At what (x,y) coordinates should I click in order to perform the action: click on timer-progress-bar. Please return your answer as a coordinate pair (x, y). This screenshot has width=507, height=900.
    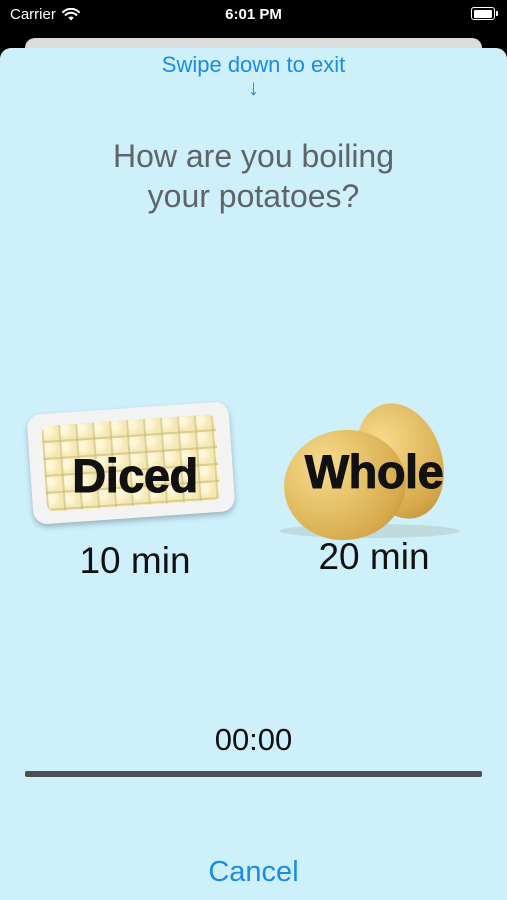
    Looking at the image, I should click on (253, 774).